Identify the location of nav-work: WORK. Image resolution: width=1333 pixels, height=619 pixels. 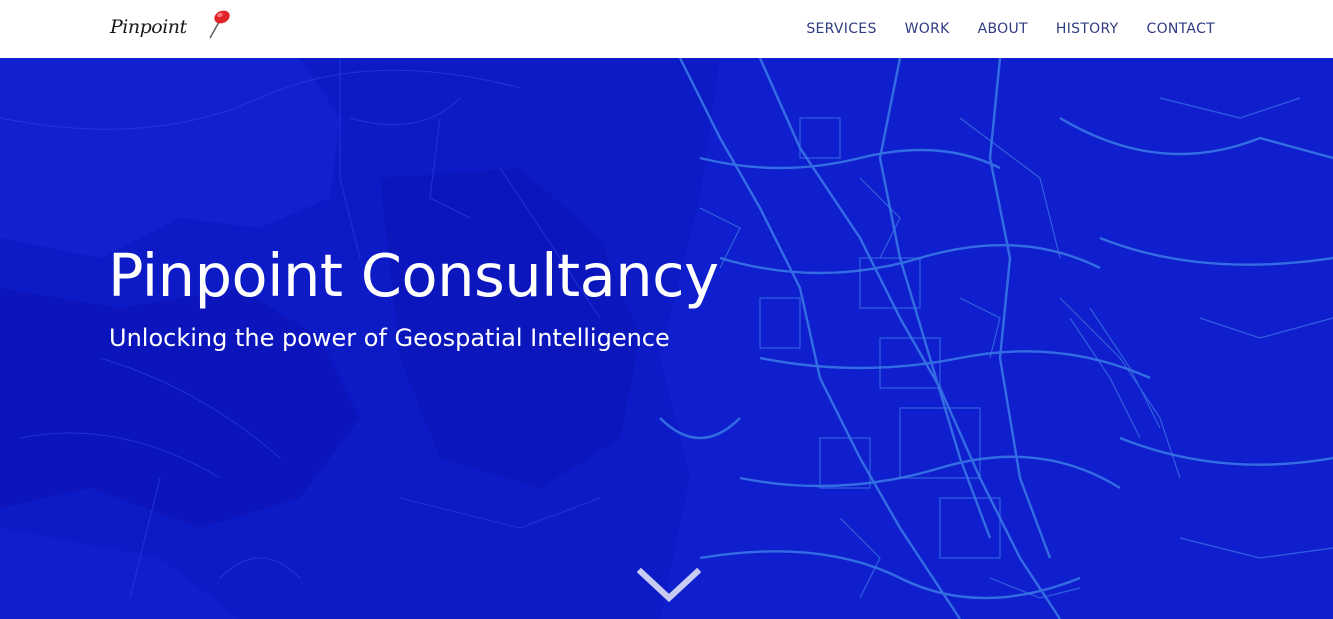
(927, 29).